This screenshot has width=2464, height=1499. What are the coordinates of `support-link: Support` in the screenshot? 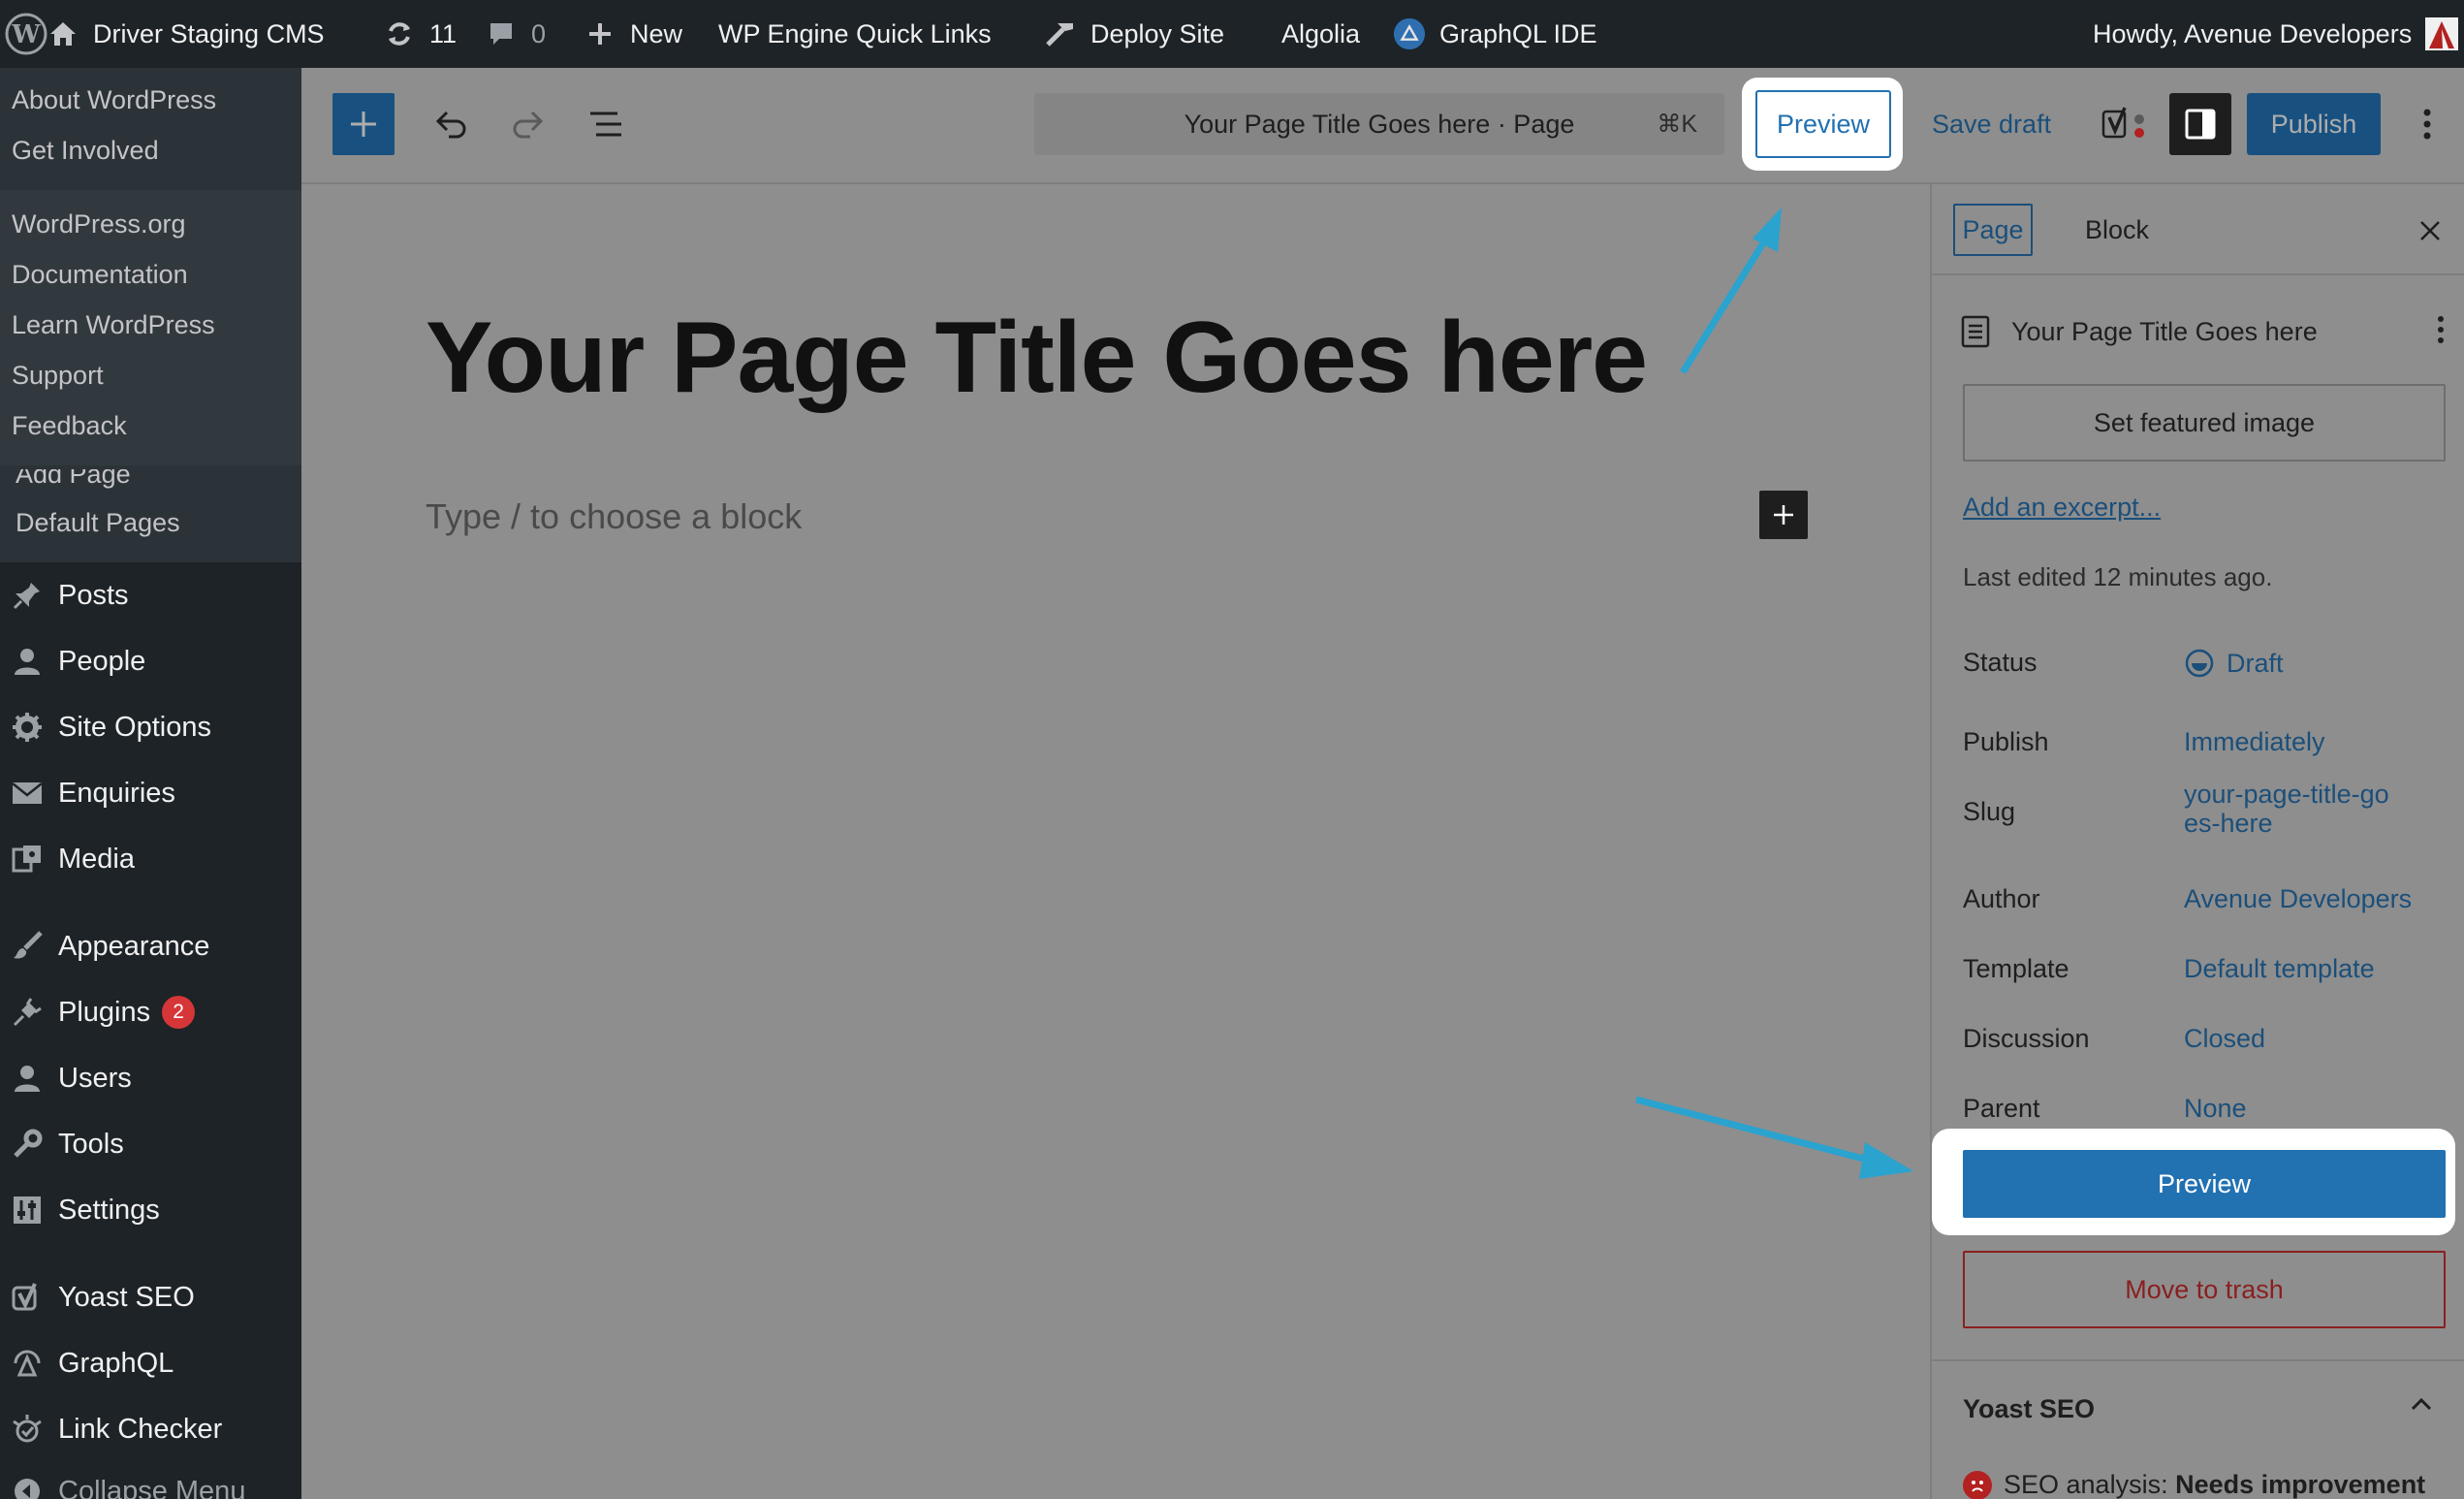 It's located at (58, 376).